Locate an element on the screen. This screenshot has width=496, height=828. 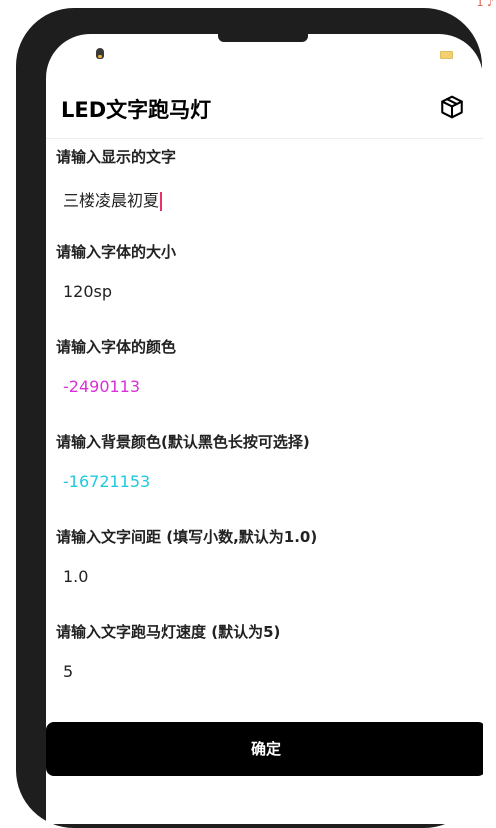
font-size-input: 120sp is located at coordinates (87, 291).